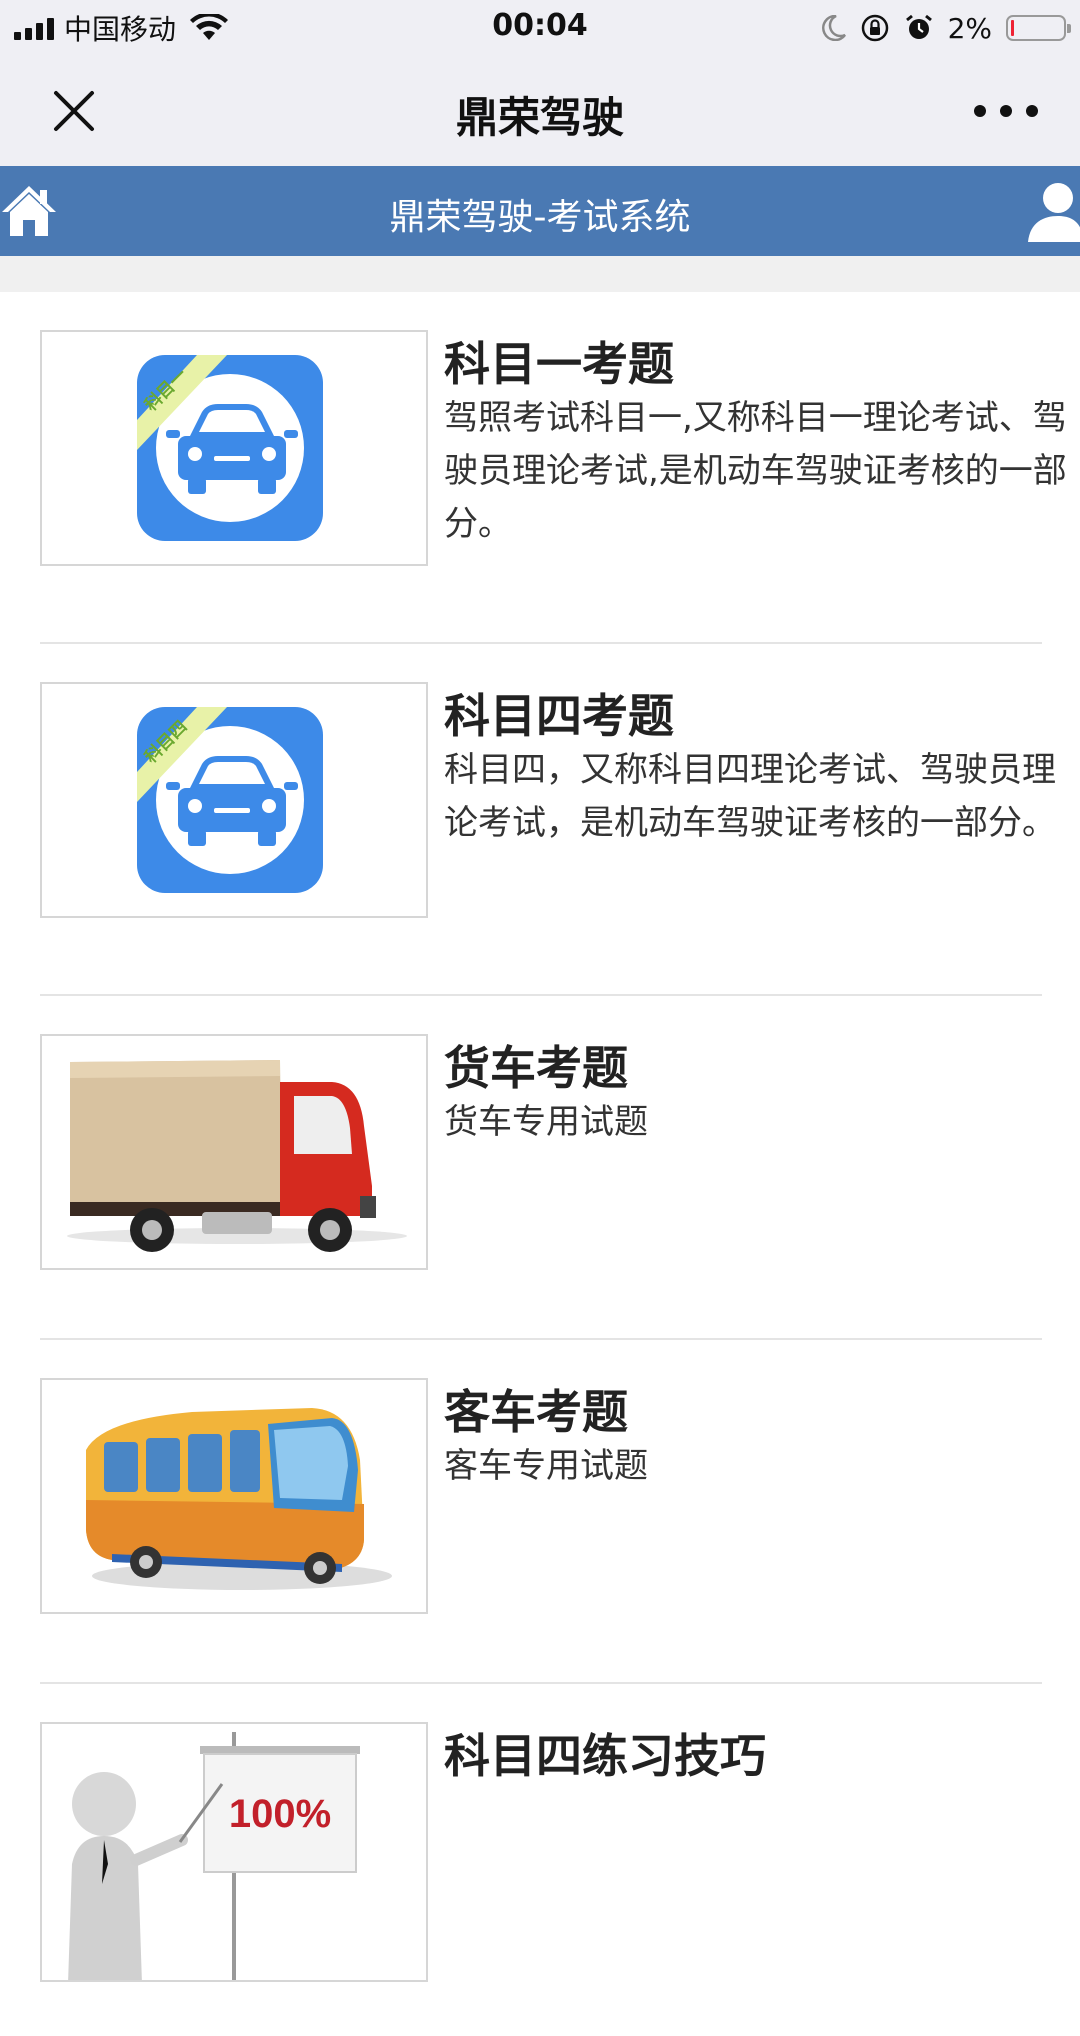  I want to click on item-description: 客车专用试题, so click(546, 1466).